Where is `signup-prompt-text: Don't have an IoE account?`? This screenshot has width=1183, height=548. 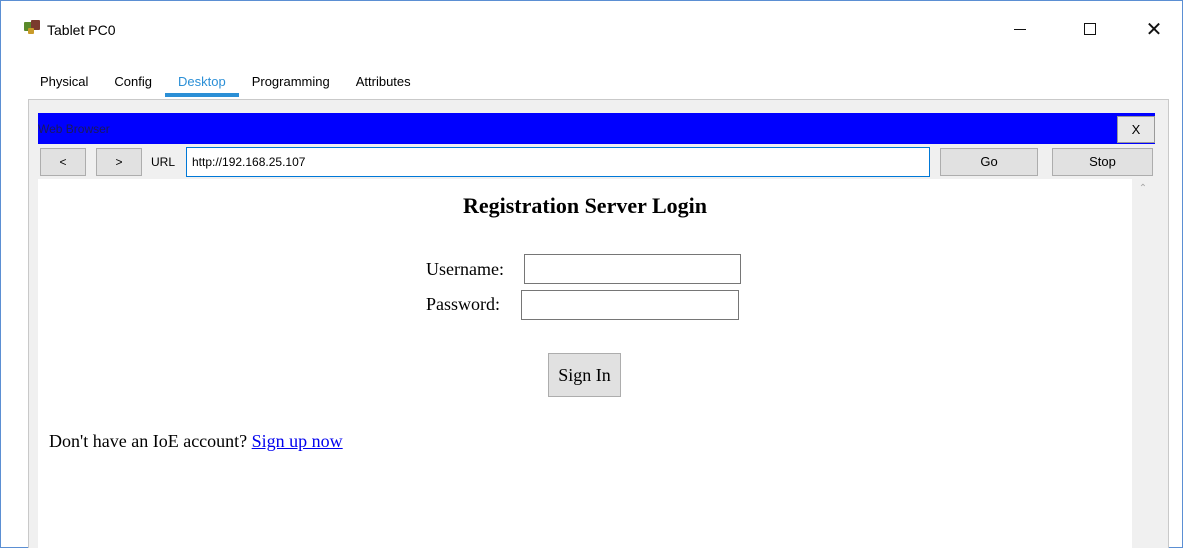
signup-prompt-text: Don't have an IoE account? is located at coordinates (150, 441).